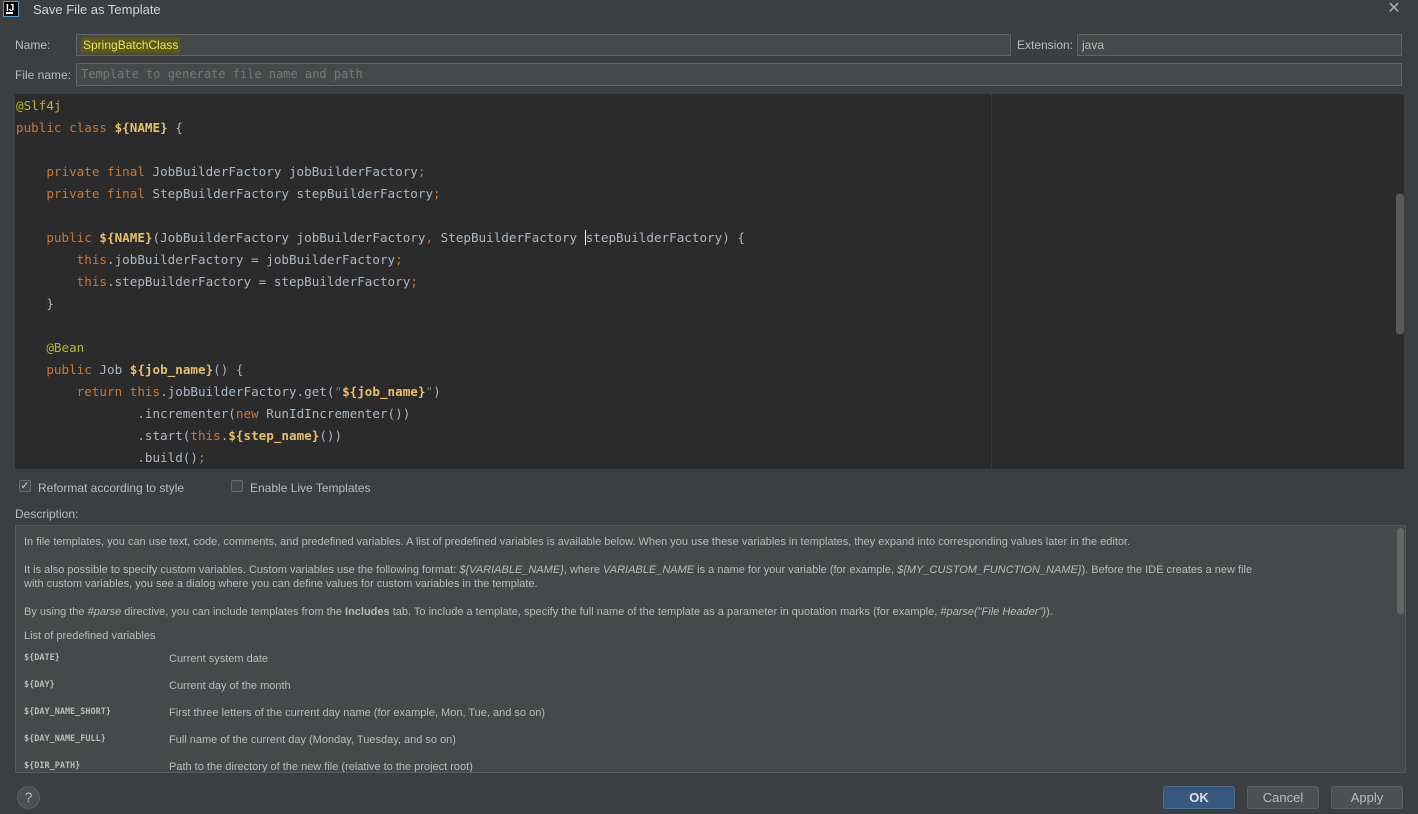 This screenshot has height=814, width=1418. Describe the element at coordinates (1367, 797) in the screenshot. I see `apply-button: Apply` at that location.